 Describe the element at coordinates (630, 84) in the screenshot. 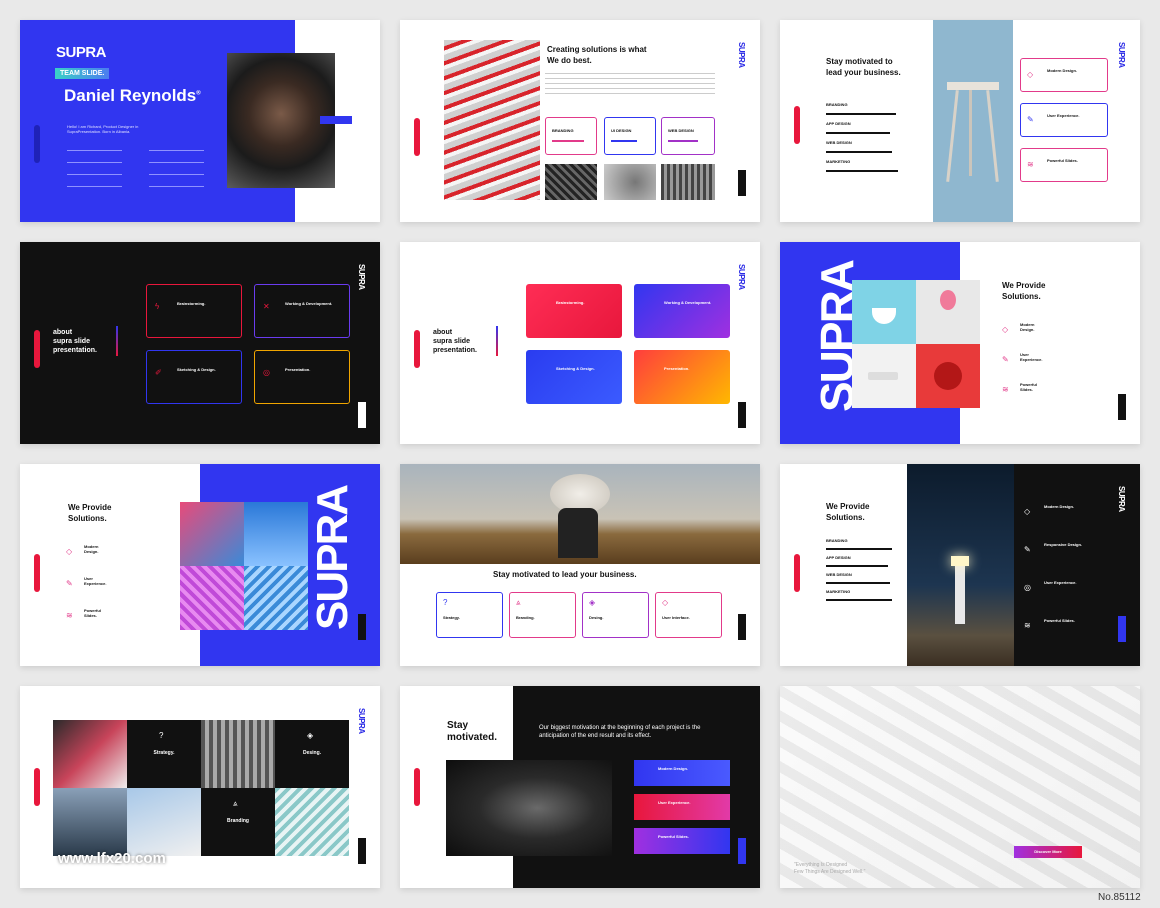

I see `body-text` at that location.